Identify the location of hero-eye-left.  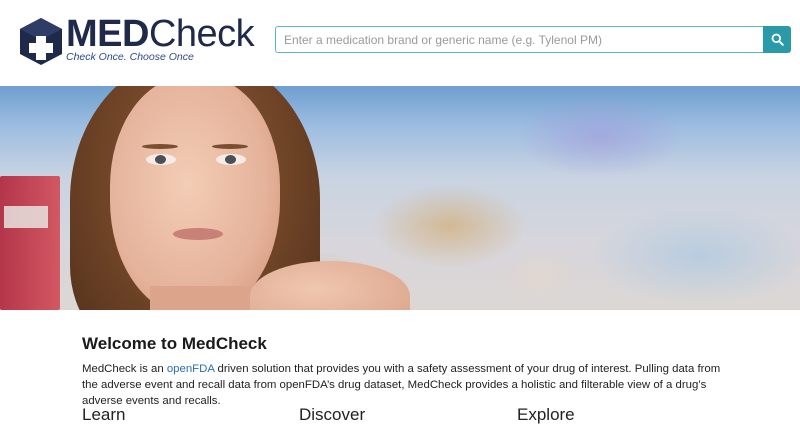
(161, 159).